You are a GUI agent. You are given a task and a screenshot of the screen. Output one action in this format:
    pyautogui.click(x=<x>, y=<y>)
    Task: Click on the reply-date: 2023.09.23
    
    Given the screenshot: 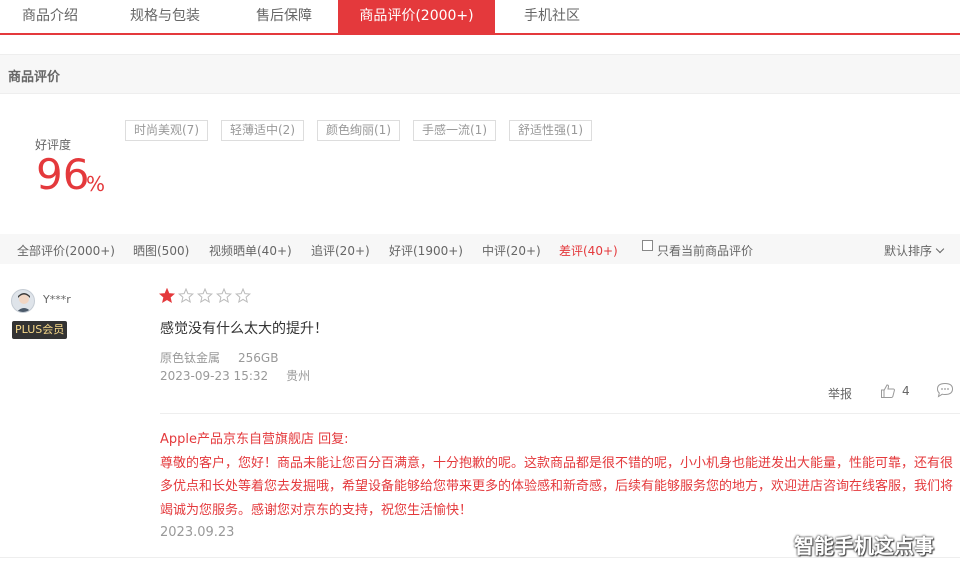 What is the action you would take?
    pyautogui.click(x=197, y=532)
    